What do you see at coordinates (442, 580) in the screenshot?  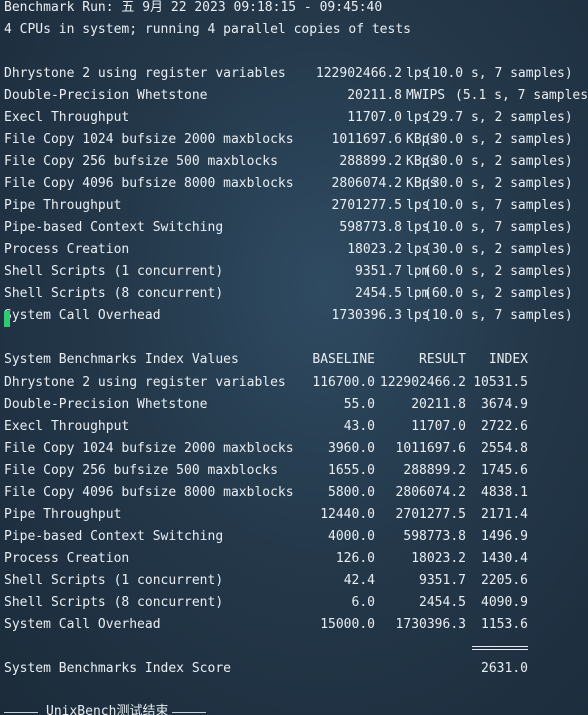 I see `result-value: 9351.7` at bounding box center [442, 580].